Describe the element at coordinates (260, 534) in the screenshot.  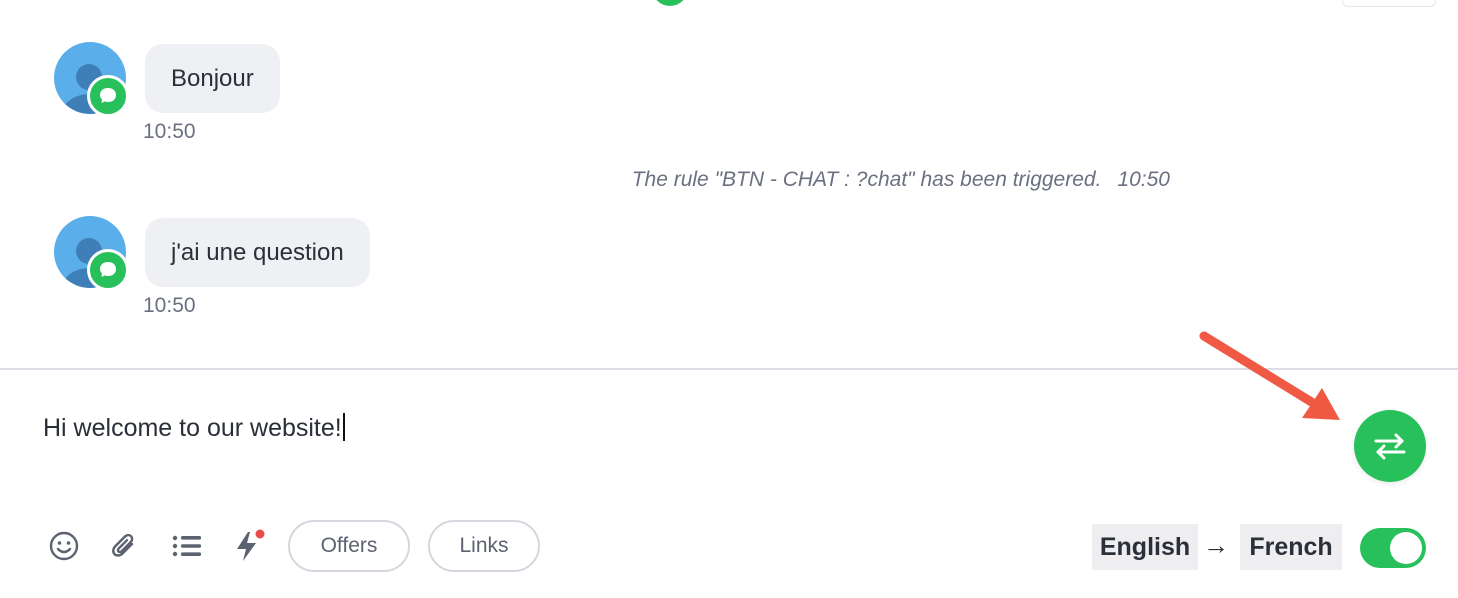
I see `notification-dot` at that location.